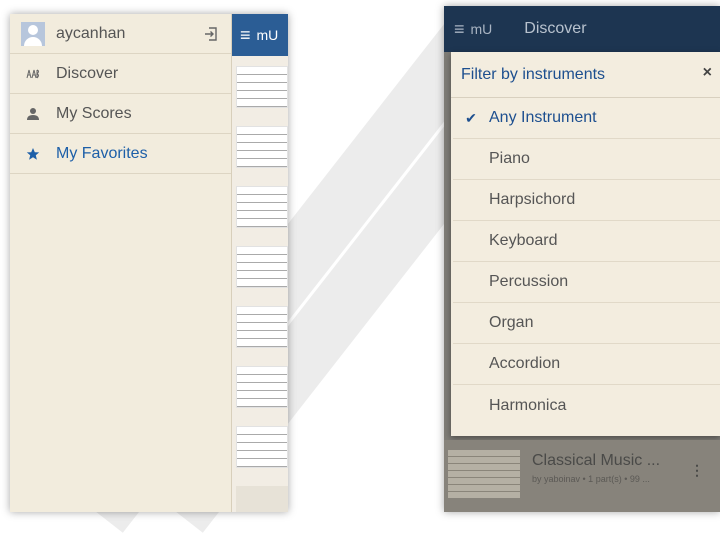 The width and height of the screenshot is (720, 533). I want to click on instrument-name: Any Instrument, so click(543, 117).